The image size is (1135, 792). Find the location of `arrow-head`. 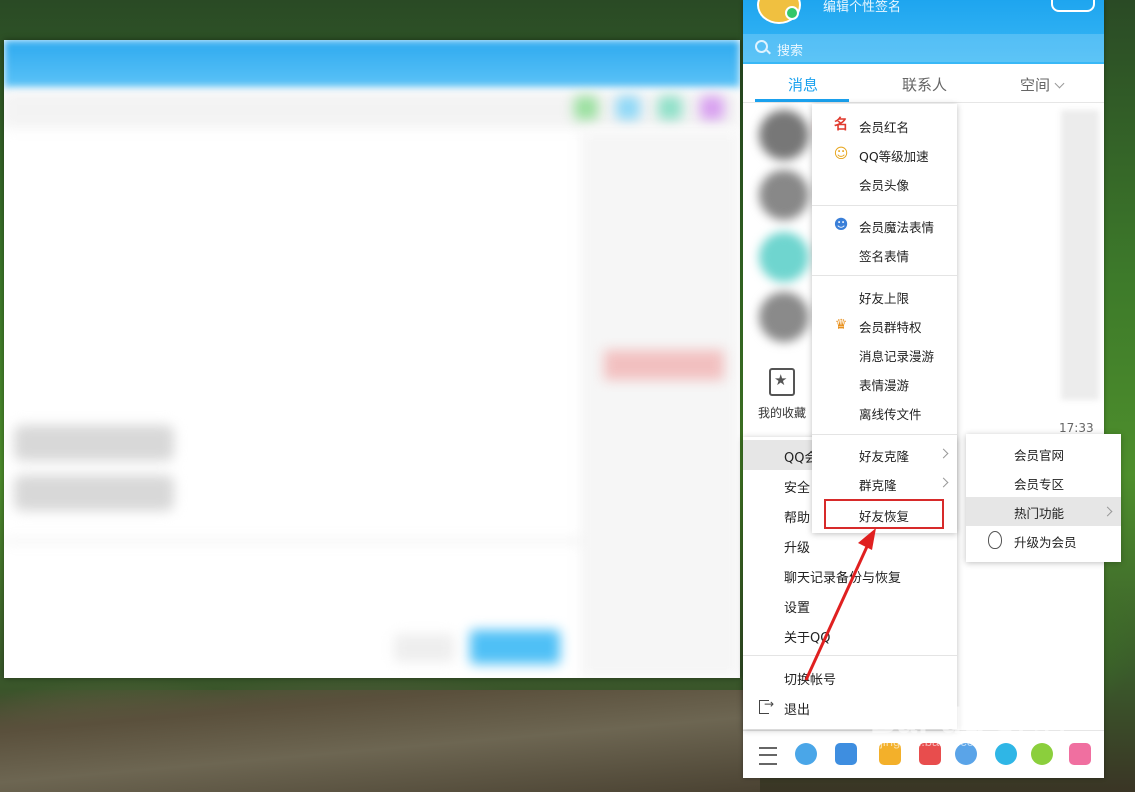

arrow-head is located at coordinates (867, 539).